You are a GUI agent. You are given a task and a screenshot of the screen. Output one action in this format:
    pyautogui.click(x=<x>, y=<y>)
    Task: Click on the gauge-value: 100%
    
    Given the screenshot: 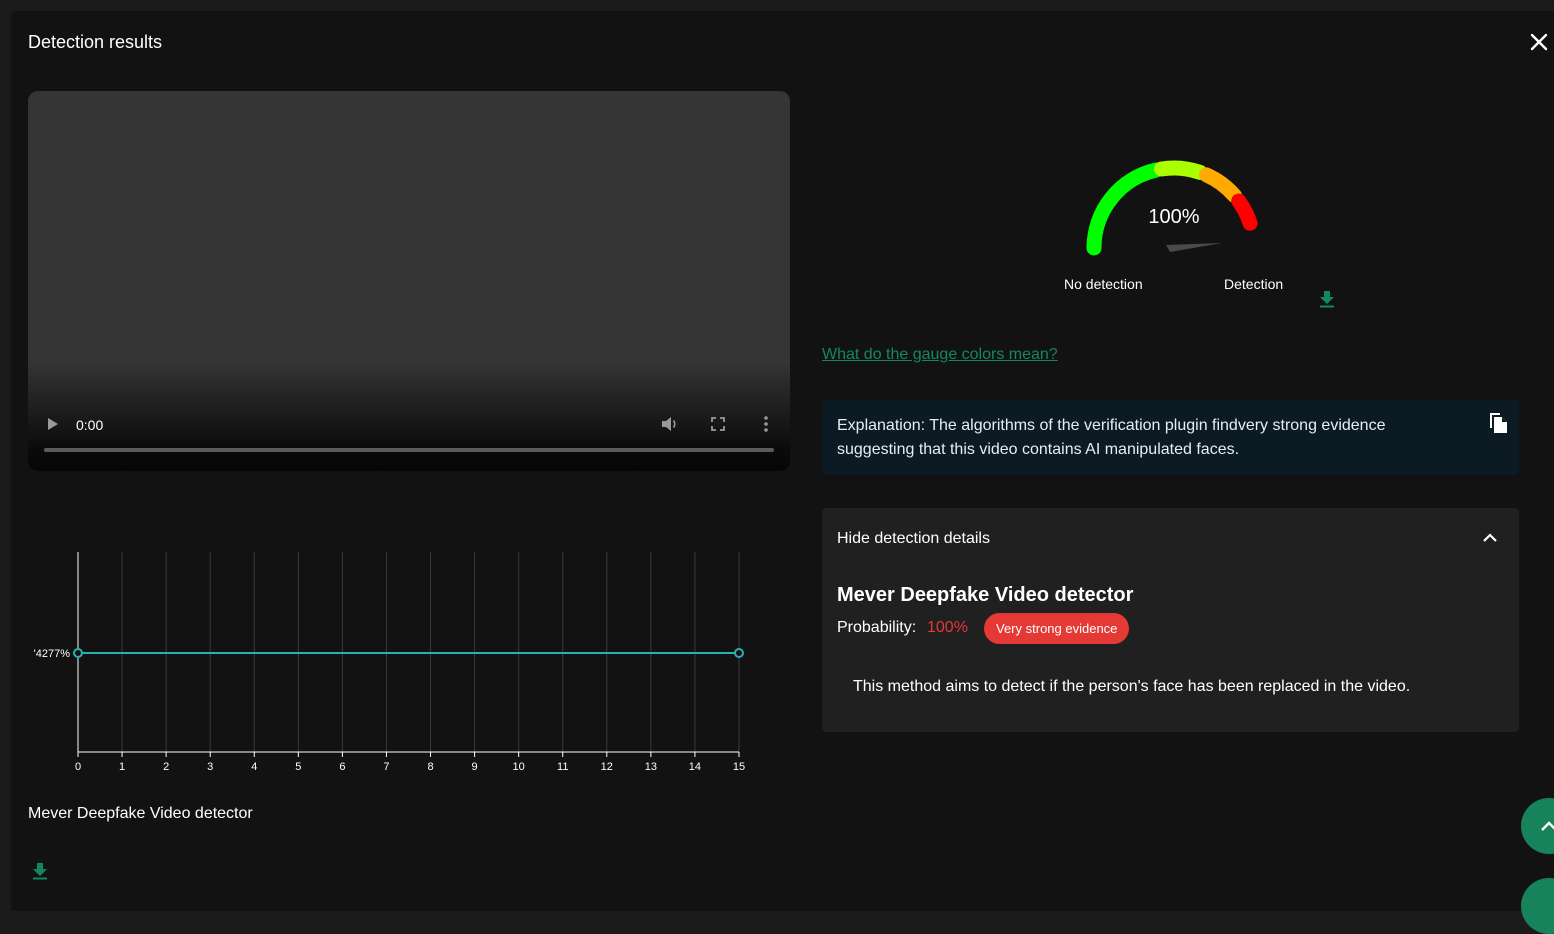 What is the action you would take?
    pyautogui.click(x=1174, y=217)
    